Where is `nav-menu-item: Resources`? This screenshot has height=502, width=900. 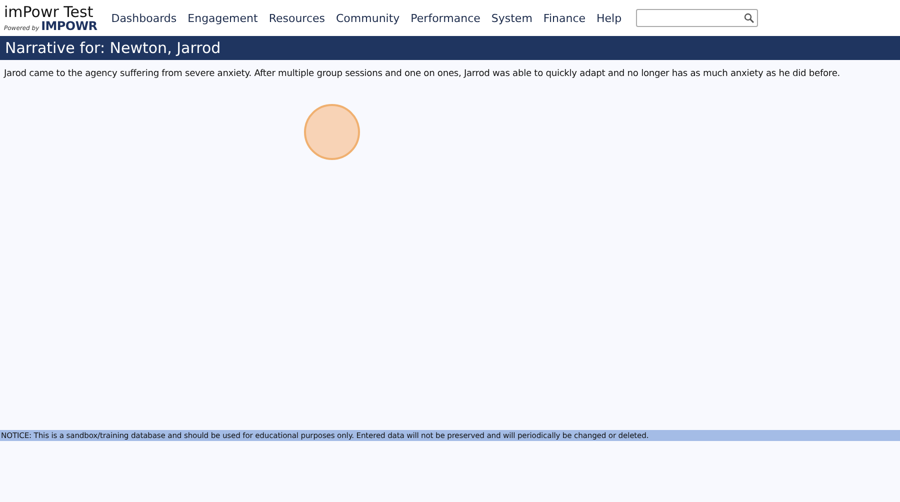
nav-menu-item: Resources is located at coordinates (296, 18).